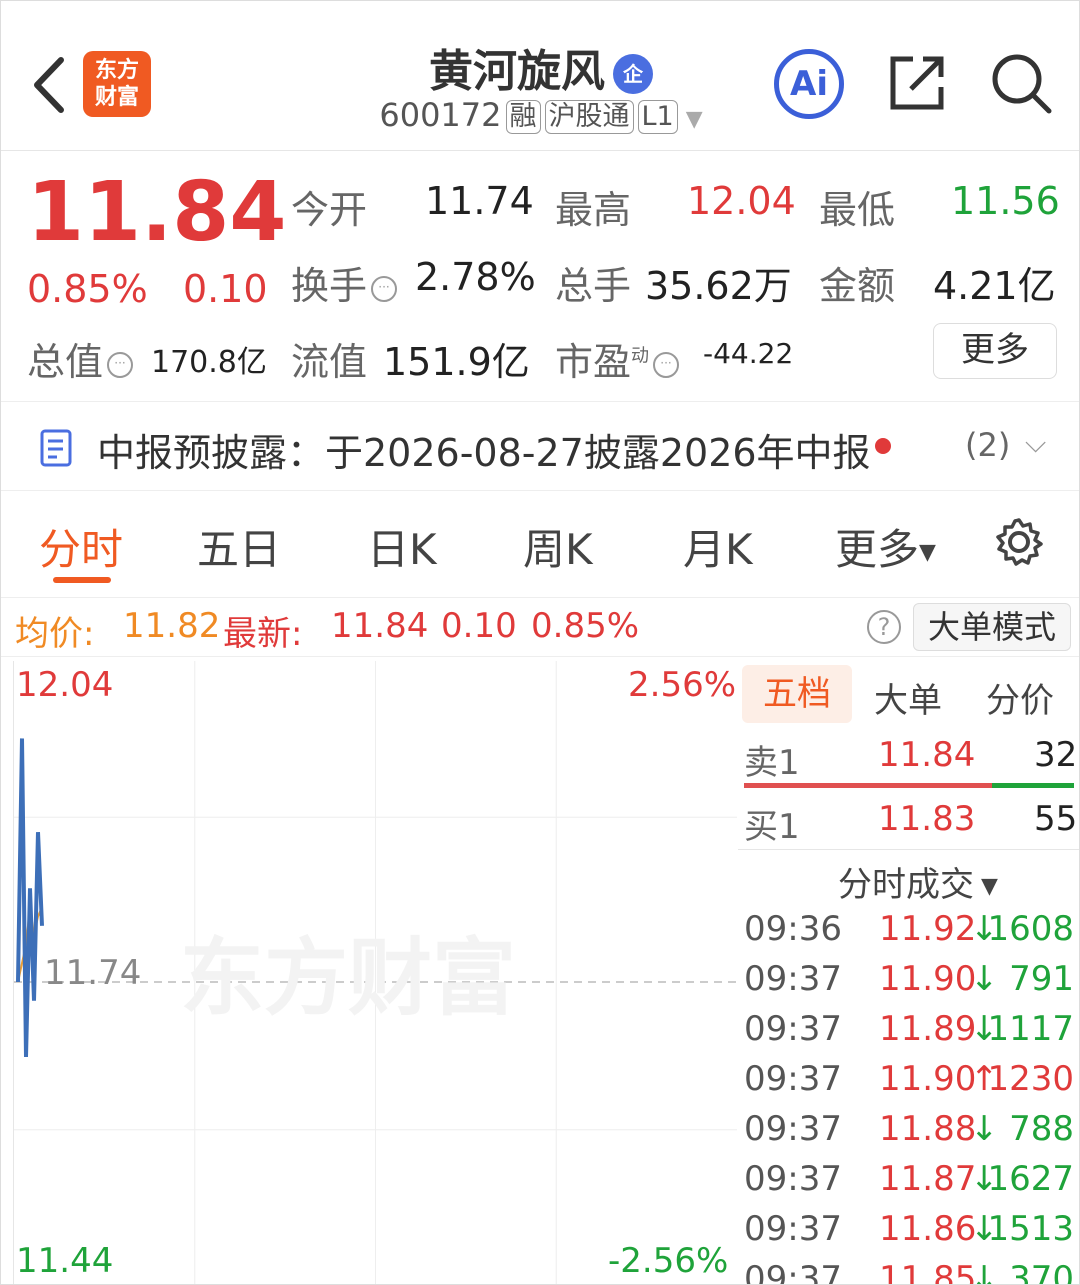 This screenshot has width=1080, height=1285. I want to click on enterprise-badge: 企, so click(633, 74).